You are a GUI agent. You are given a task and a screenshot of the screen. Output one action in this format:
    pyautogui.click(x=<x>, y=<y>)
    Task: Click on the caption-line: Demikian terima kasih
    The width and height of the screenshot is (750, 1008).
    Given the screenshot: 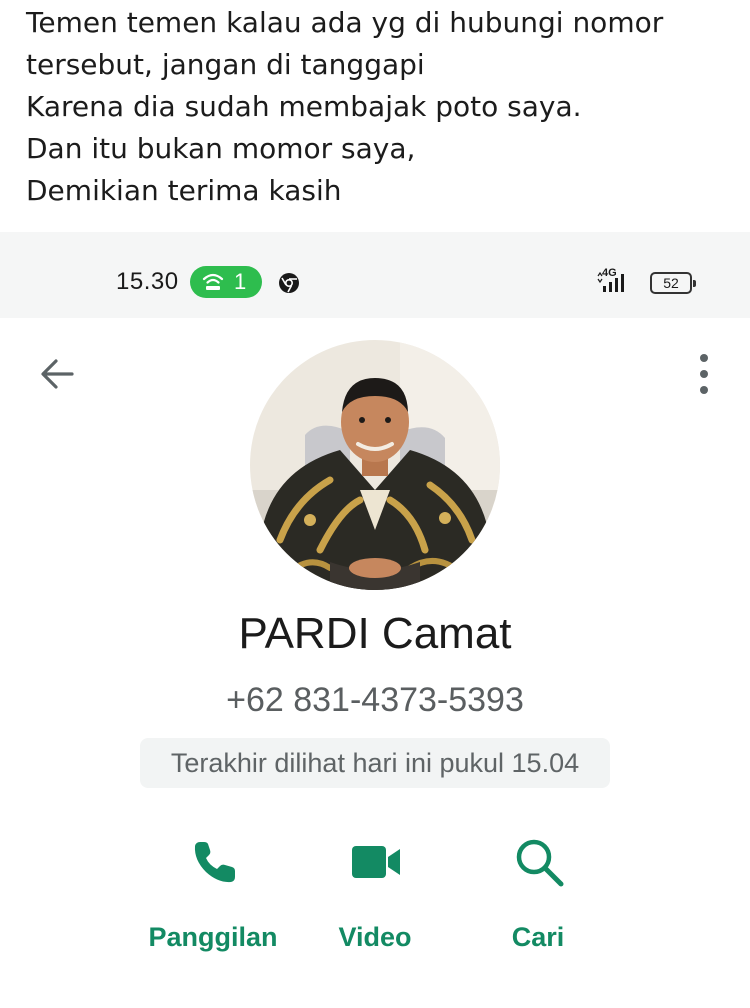 What is the action you would take?
    pyautogui.click(x=184, y=190)
    